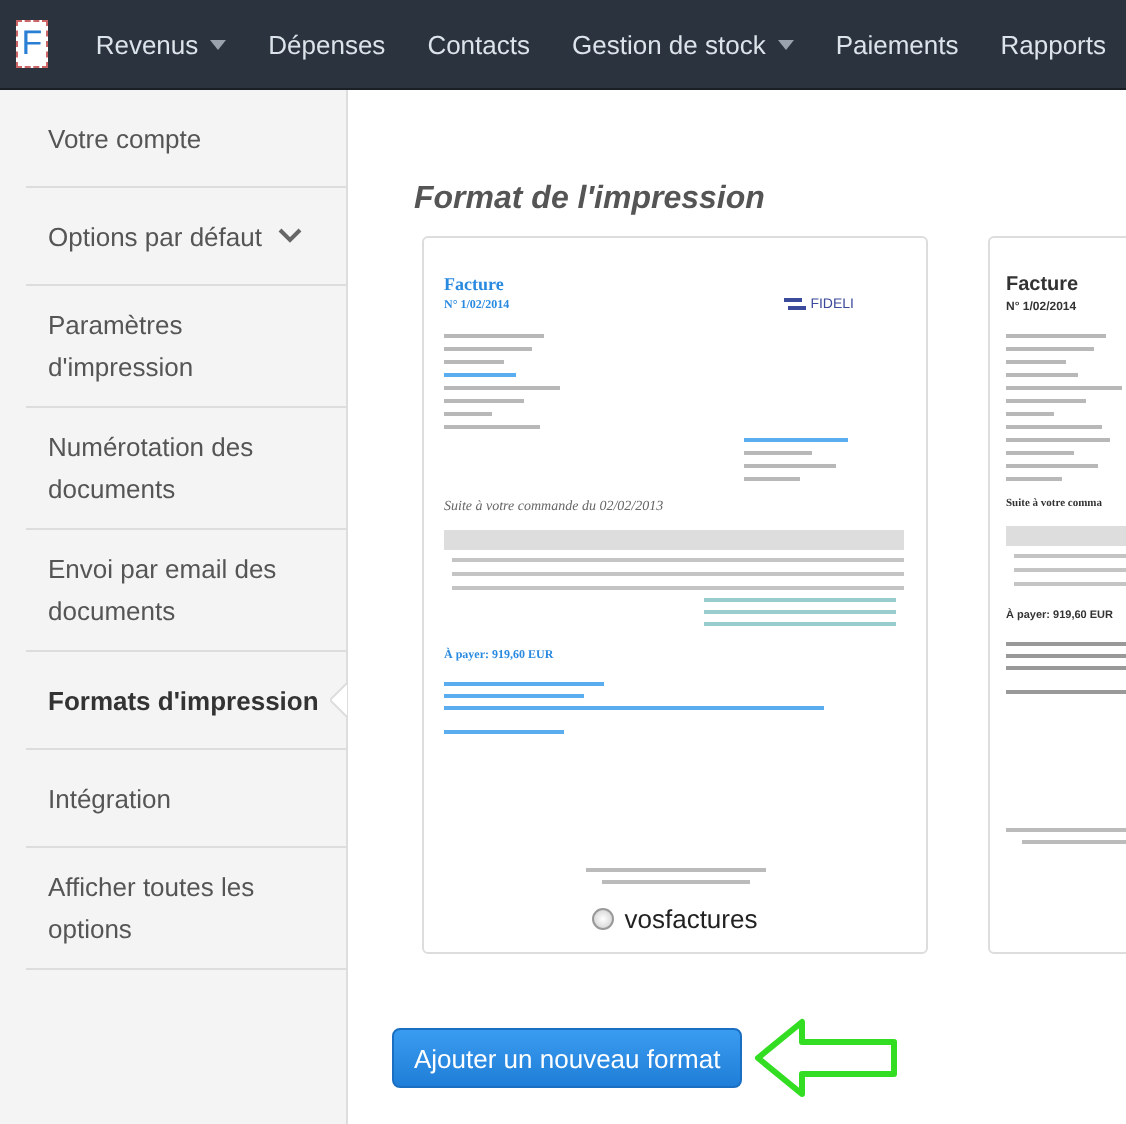  I want to click on app-logo: F, so click(32, 44).